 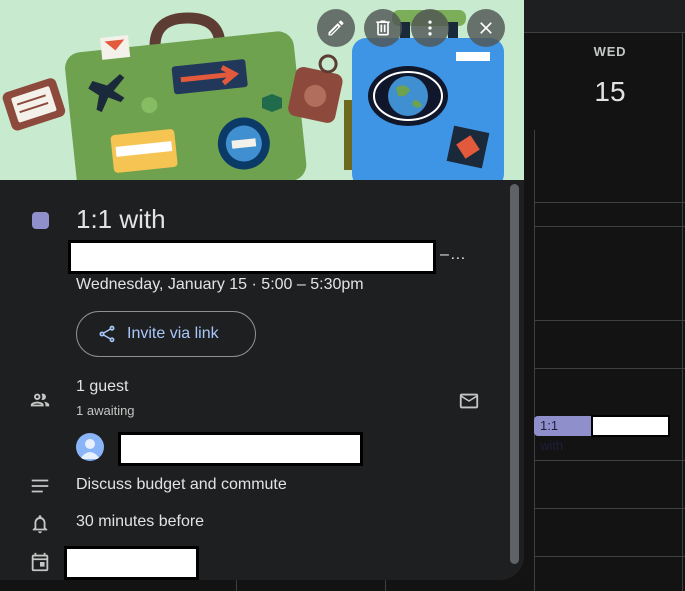 I want to click on delete-icon, so click(x=383, y=28).